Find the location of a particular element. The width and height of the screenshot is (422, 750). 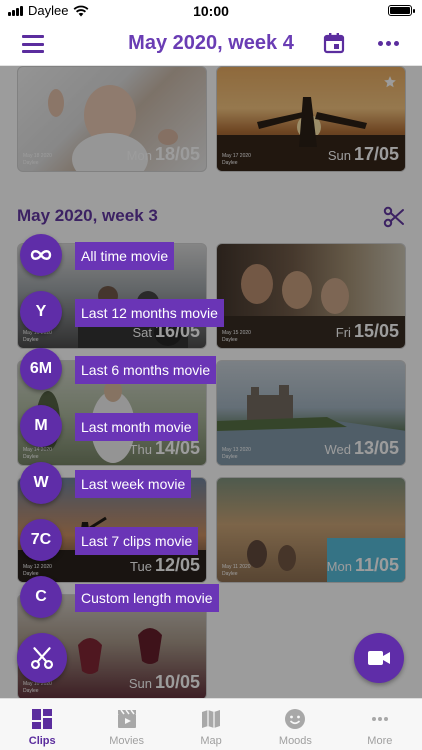

more-options-icon is located at coordinates (388, 43).